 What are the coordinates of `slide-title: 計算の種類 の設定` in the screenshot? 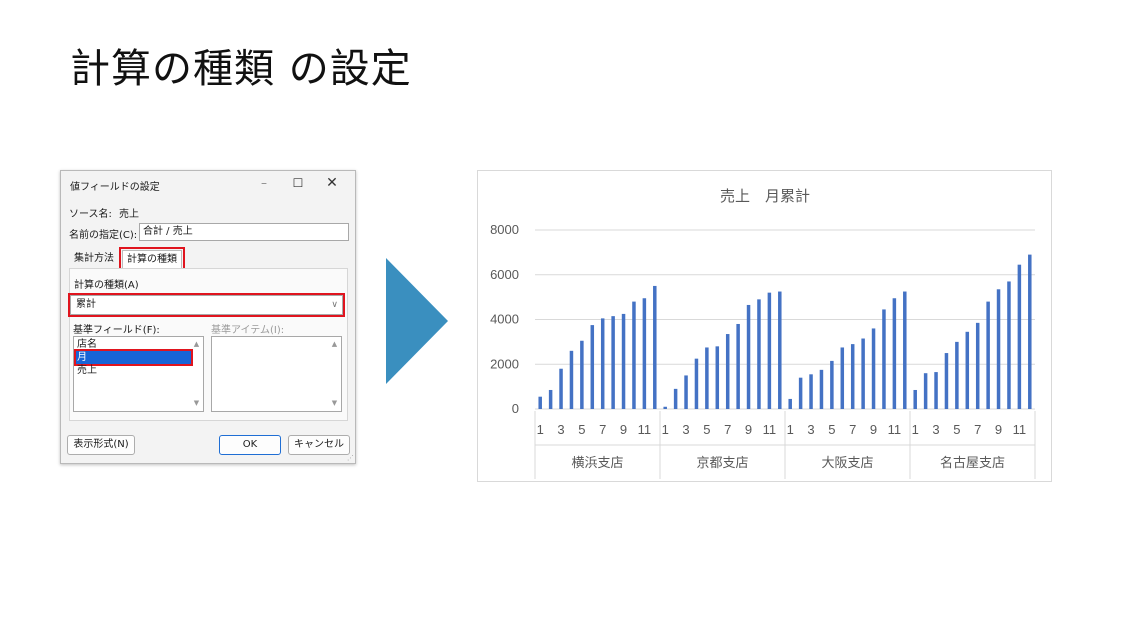 It's located at (241, 69).